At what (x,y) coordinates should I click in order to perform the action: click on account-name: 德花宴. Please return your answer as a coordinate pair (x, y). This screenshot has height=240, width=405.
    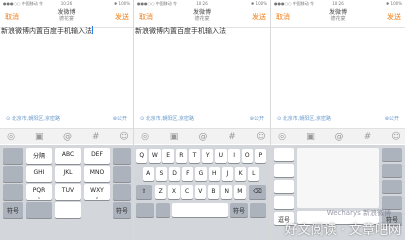
    Looking at the image, I should click on (338, 19).